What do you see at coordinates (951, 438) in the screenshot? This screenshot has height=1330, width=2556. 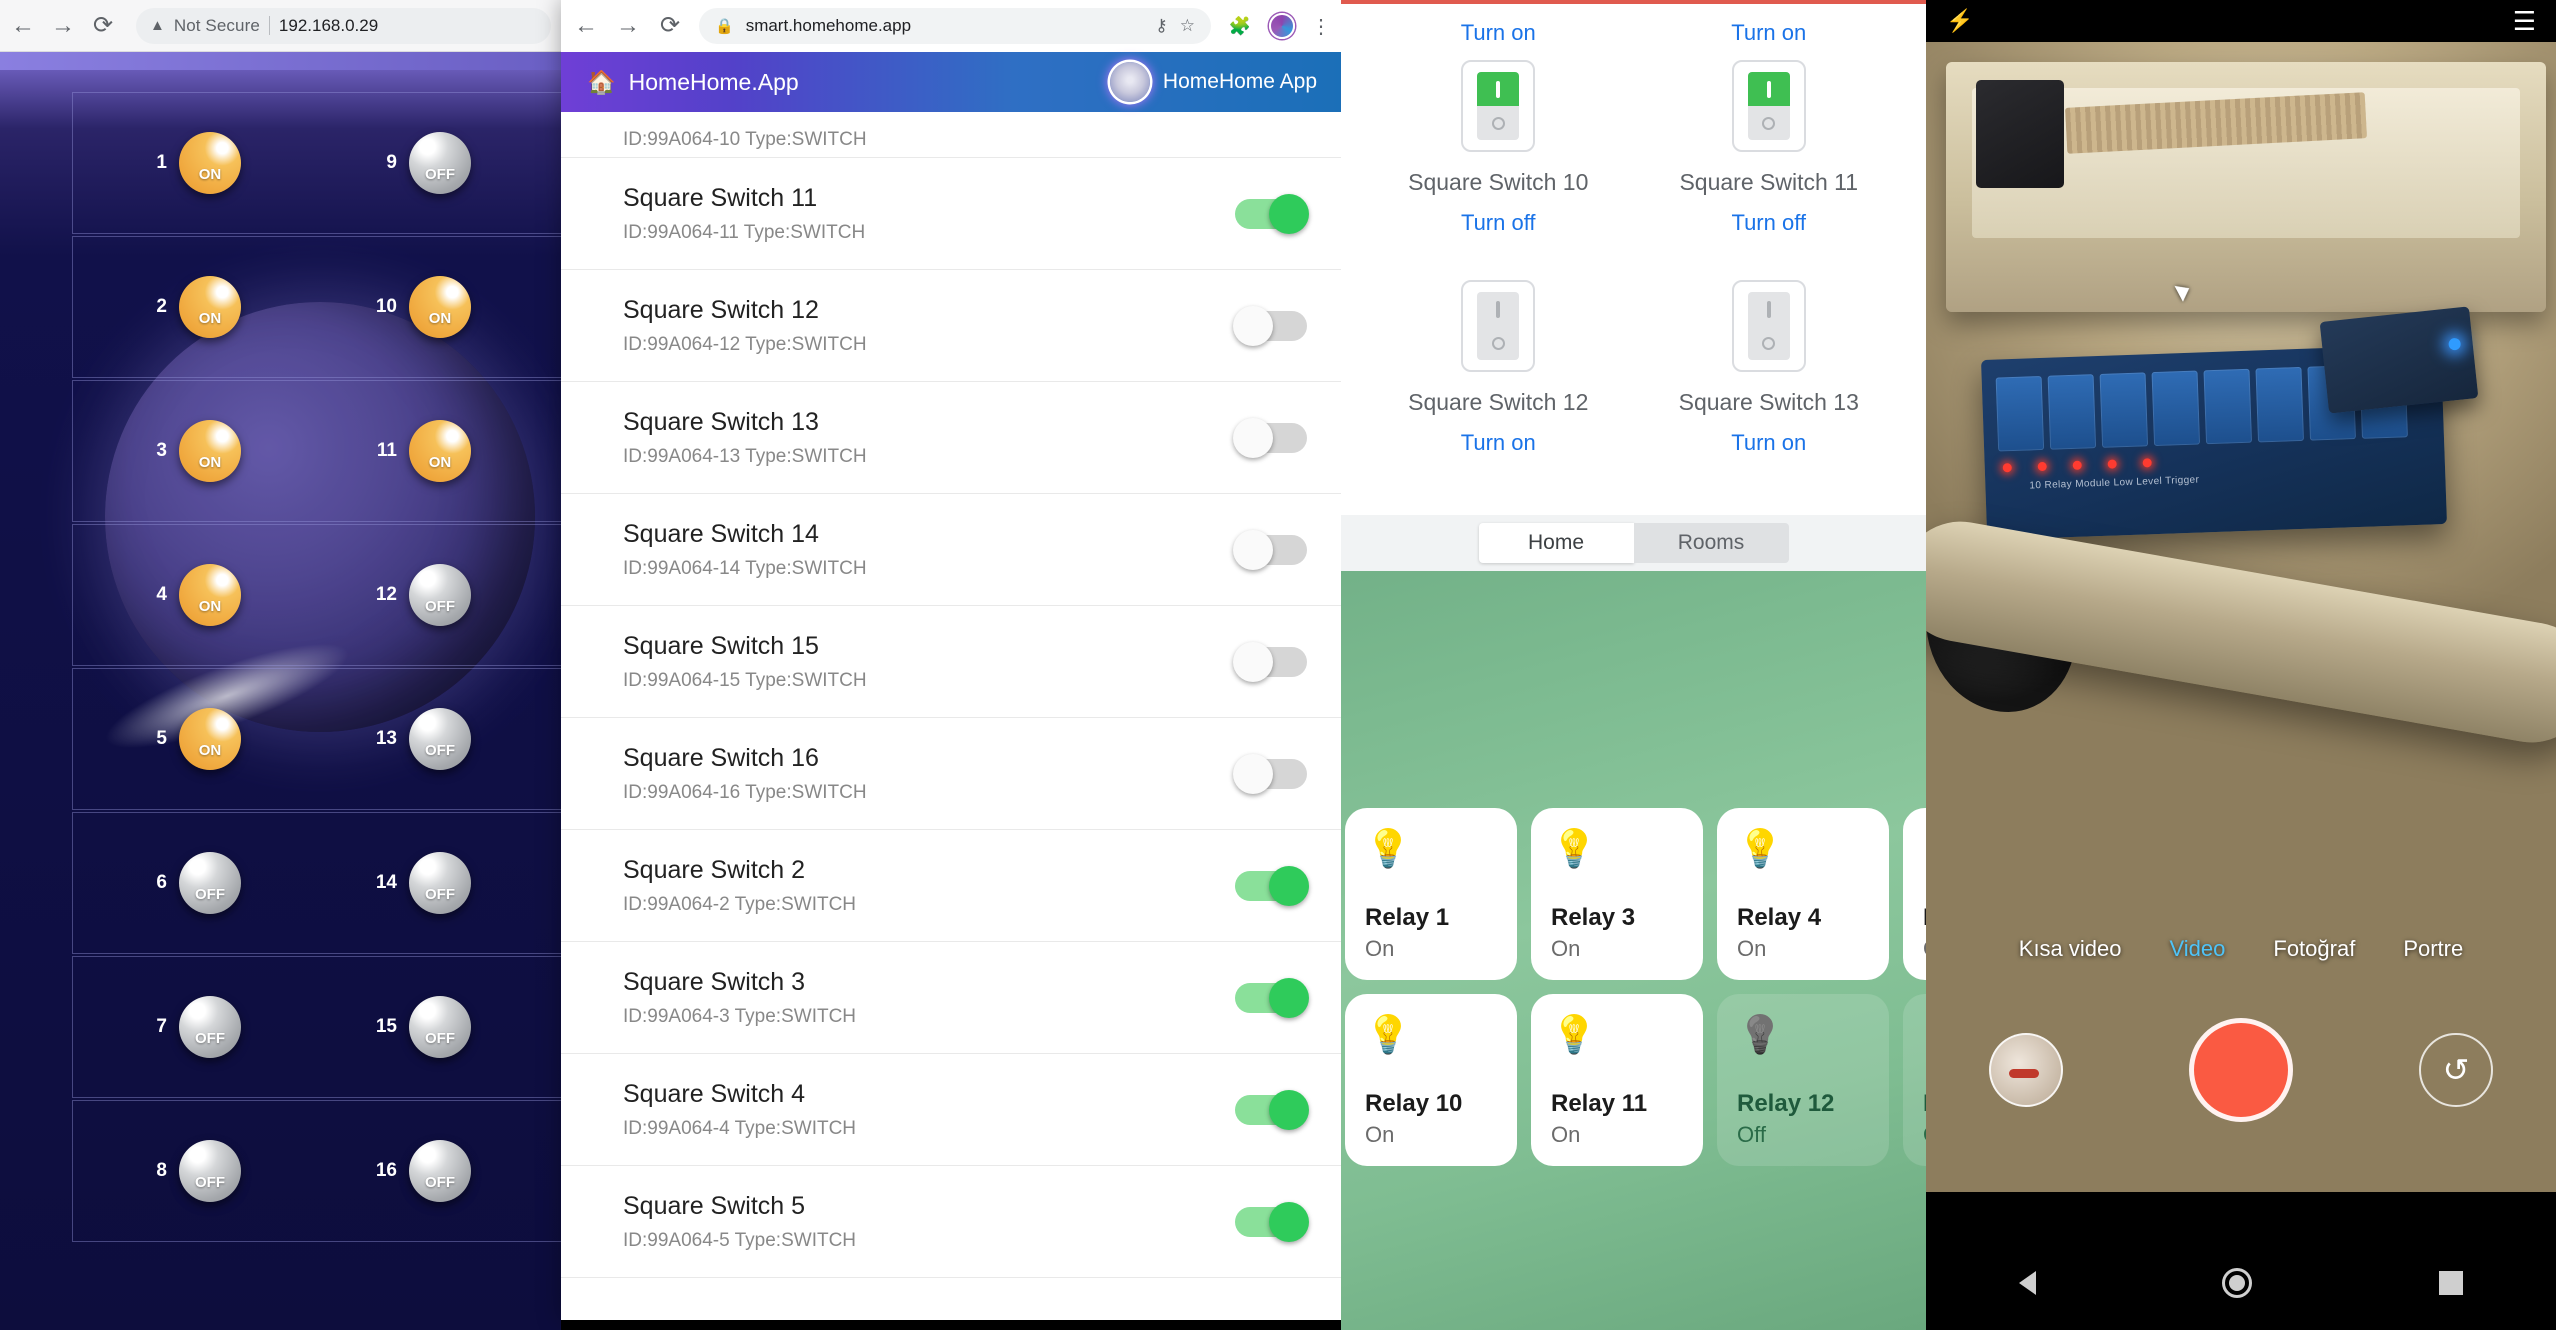 I see `list-item: Square Switch 13 ID:99A064-13 Type:SWITCH` at bounding box center [951, 438].